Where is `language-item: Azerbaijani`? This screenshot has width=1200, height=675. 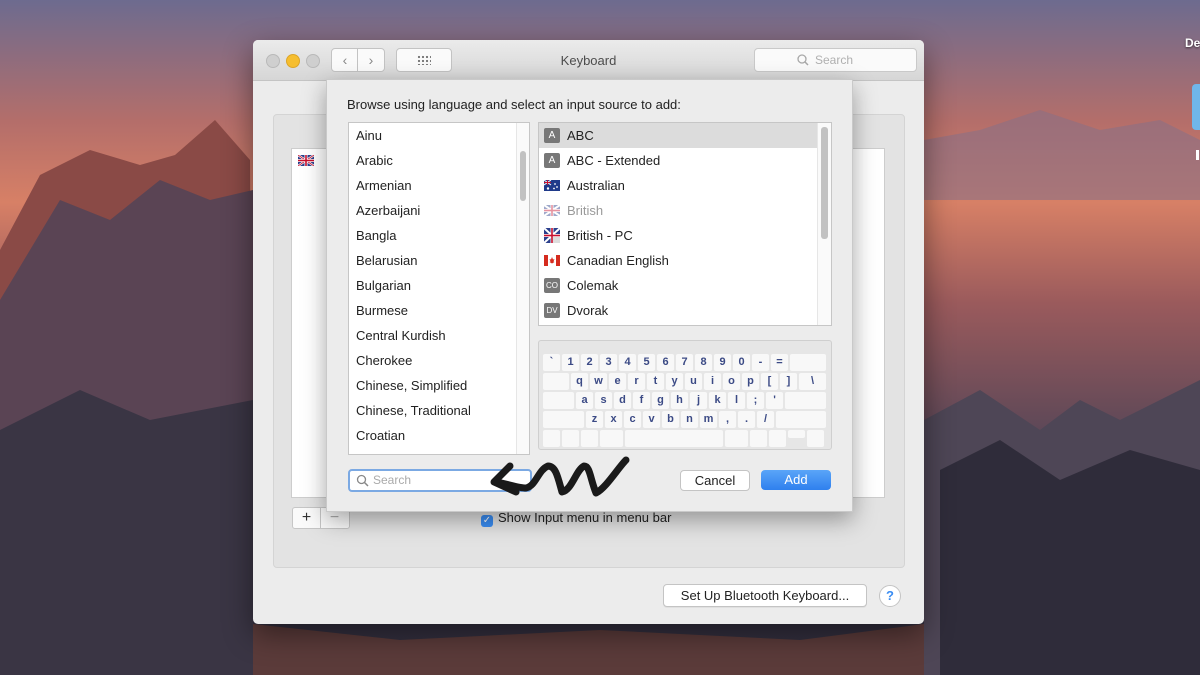
language-item: Azerbaijani is located at coordinates (439, 210).